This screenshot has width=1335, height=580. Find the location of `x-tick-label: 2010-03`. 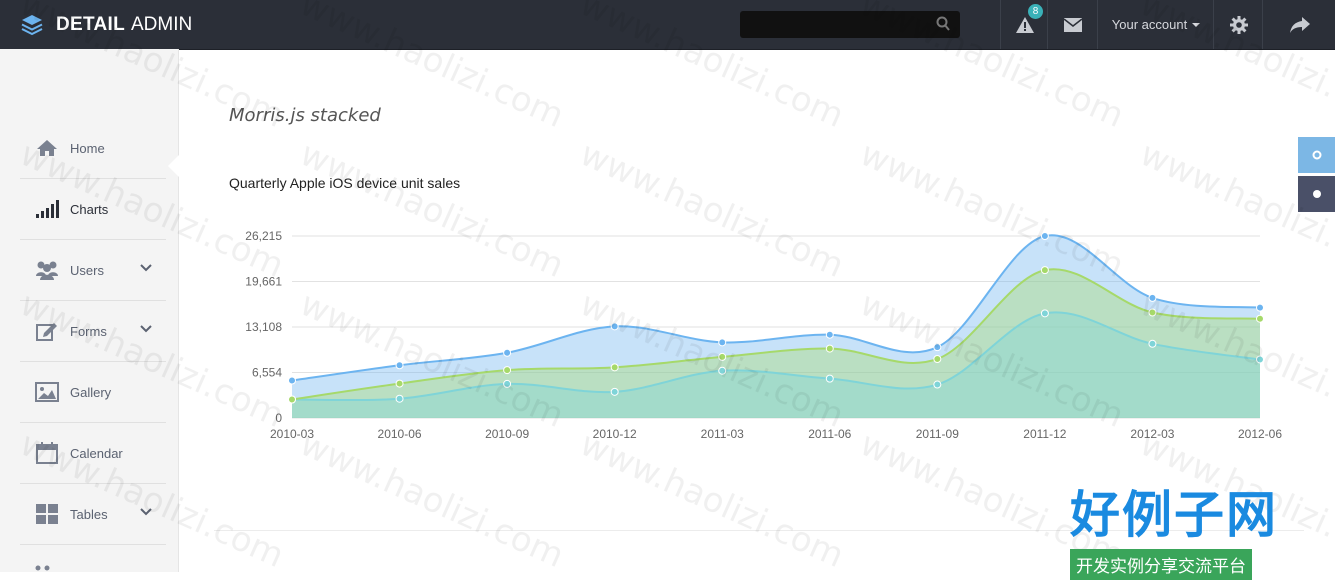

x-tick-label: 2010-03 is located at coordinates (292, 434).